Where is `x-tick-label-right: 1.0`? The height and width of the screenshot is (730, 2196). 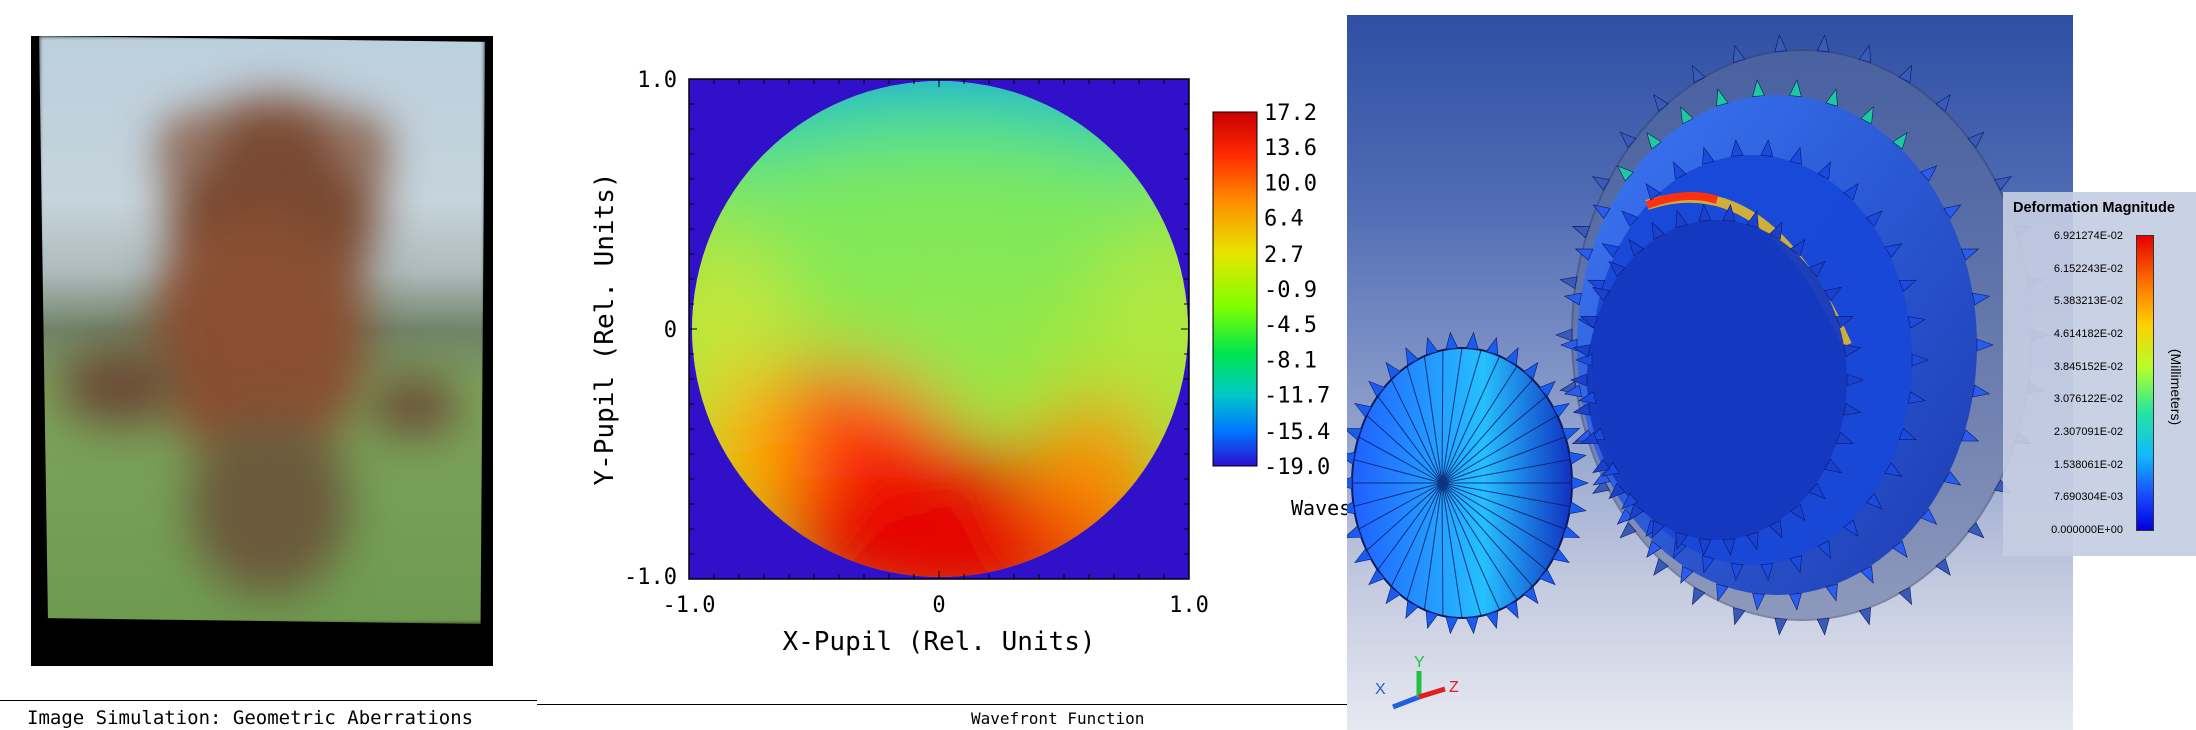 x-tick-label-right: 1.0 is located at coordinates (1189, 605).